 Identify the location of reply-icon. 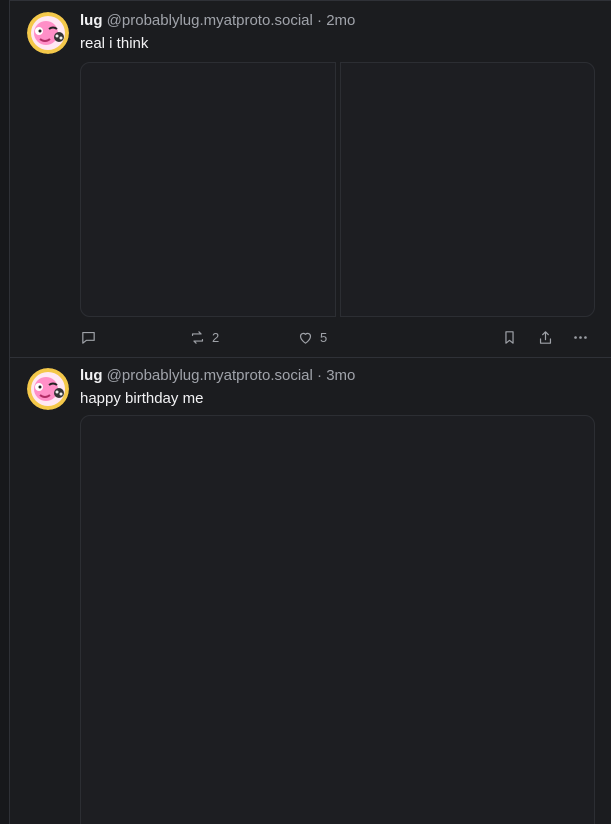
(88, 337).